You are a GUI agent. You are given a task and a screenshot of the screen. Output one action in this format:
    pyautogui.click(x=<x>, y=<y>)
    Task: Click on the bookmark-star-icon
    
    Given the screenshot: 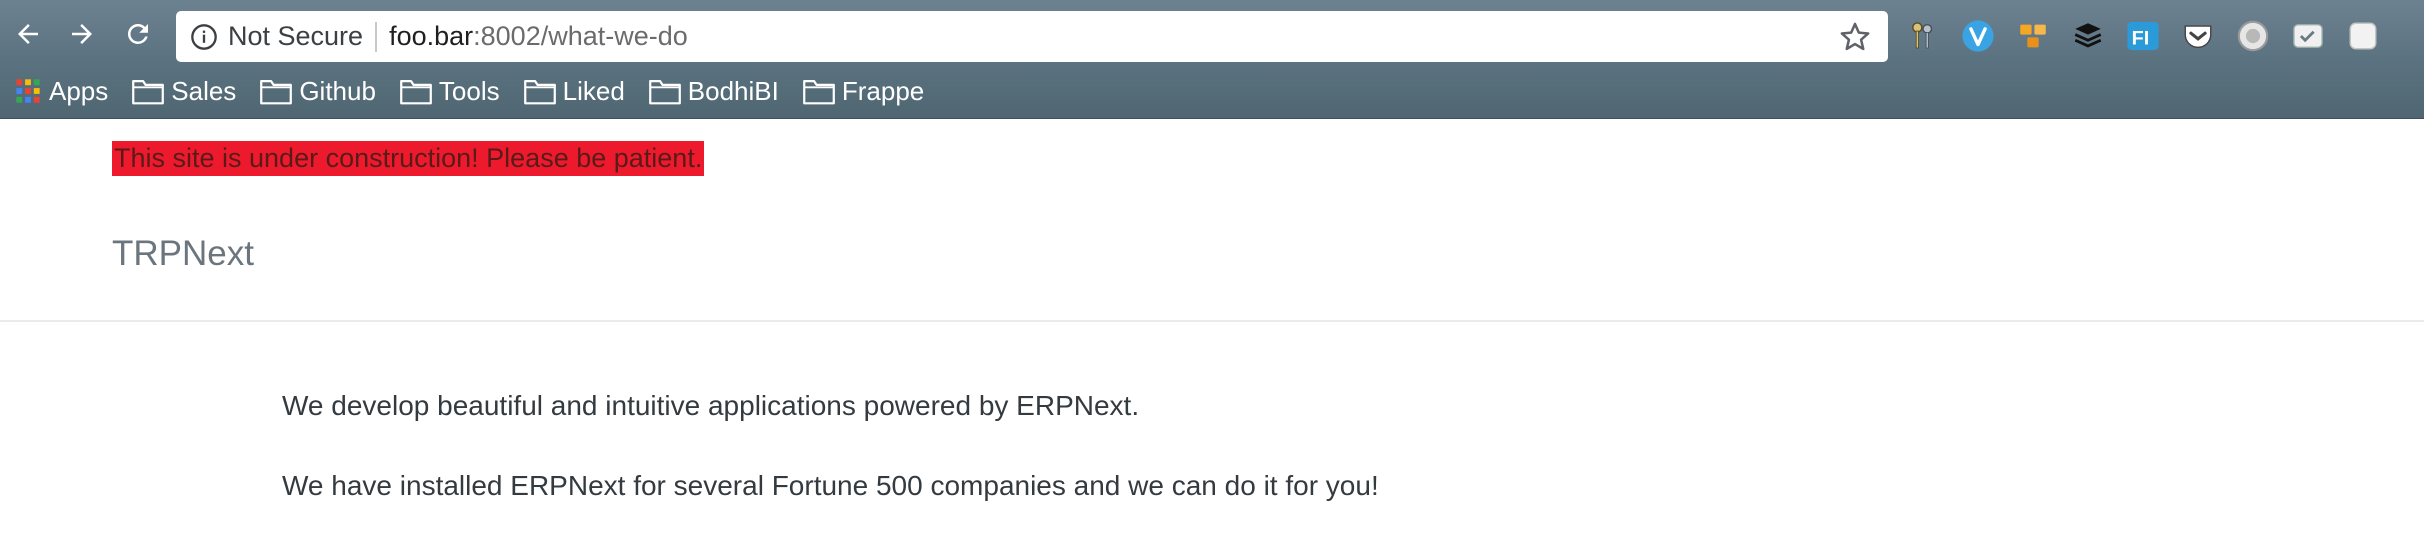 What is the action you would take?
    pyautogui.click(x=1855, y=37)
    